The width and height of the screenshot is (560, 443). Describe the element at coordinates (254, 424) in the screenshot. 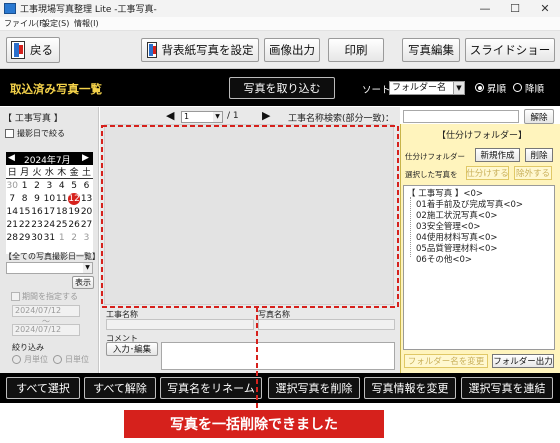

I see `callout-label: 写真を一括削除できました` at that location.